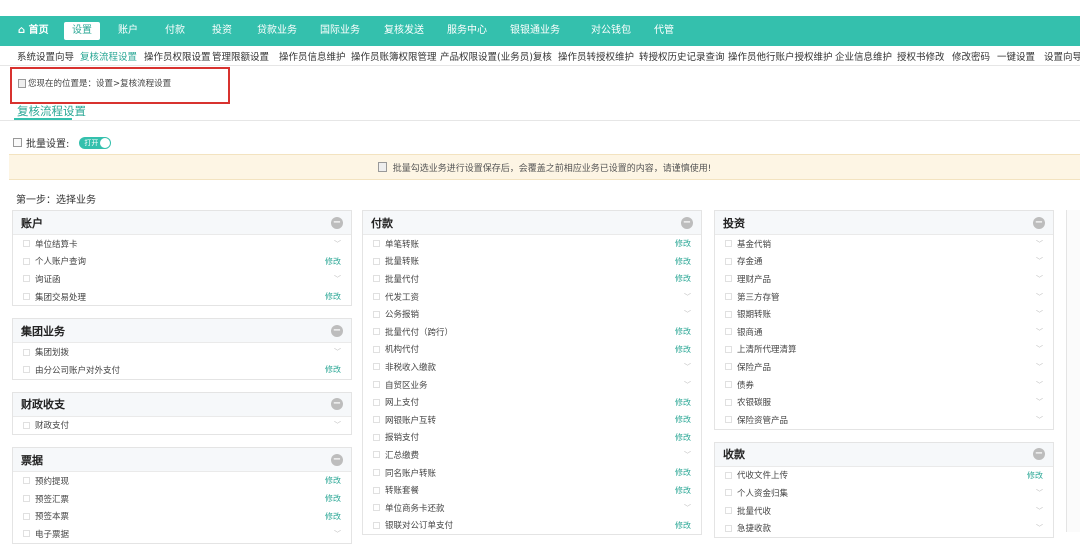  I want to click on subnav-item: 操作员转授权维护, so click(596, 56).